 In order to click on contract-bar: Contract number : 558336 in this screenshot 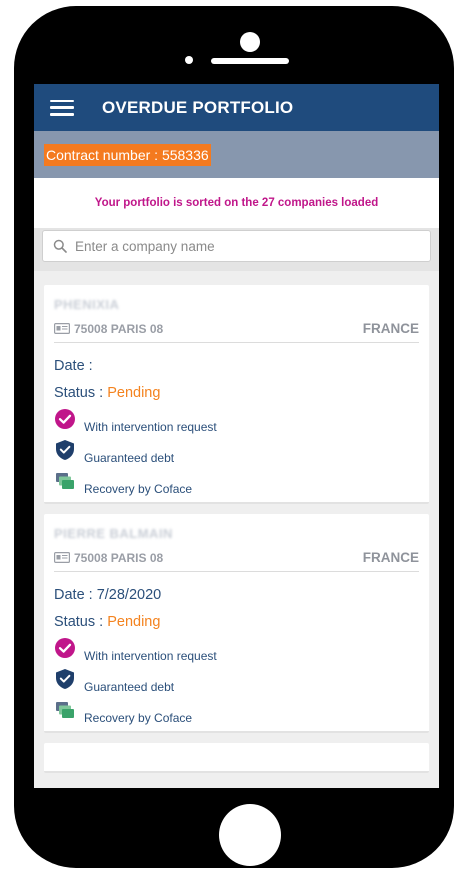, I will do `click(236, 154)`.